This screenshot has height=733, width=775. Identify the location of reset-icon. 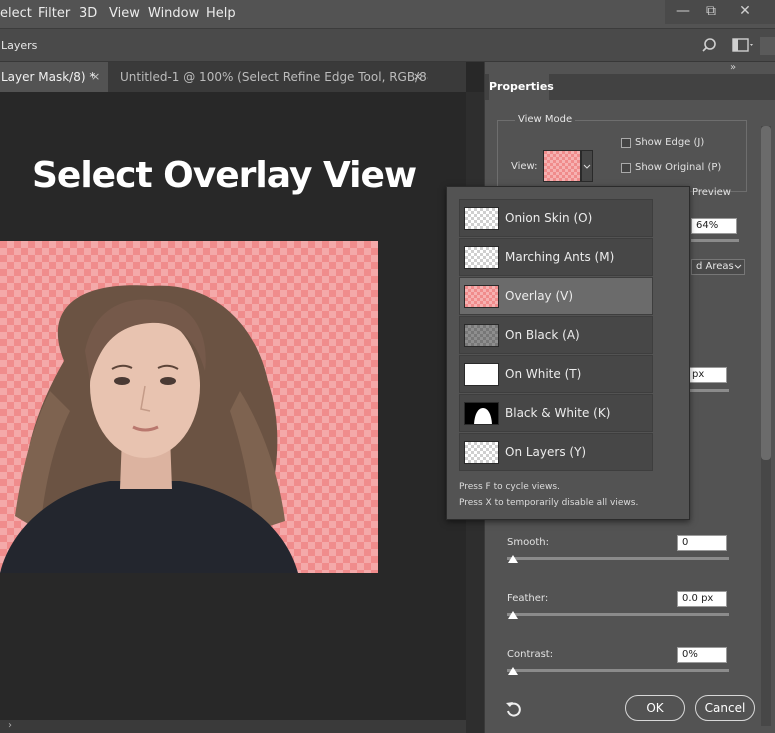
(514, 709).